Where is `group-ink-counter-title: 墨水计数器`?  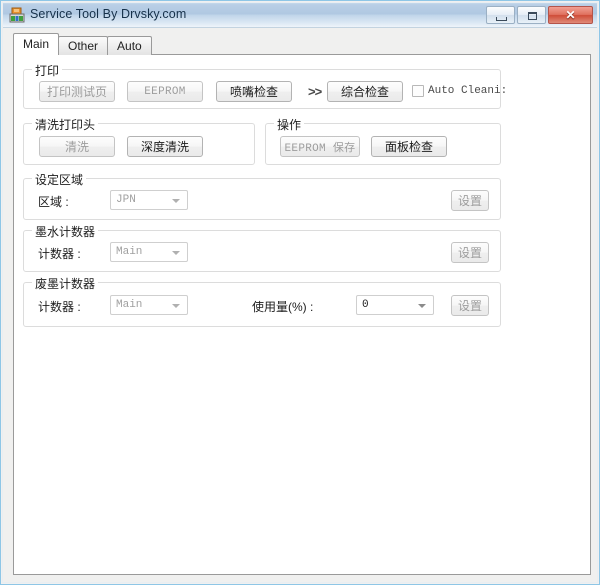
group-ink-counter-title: 墨水计数器 is located at coordinates (65, 231).